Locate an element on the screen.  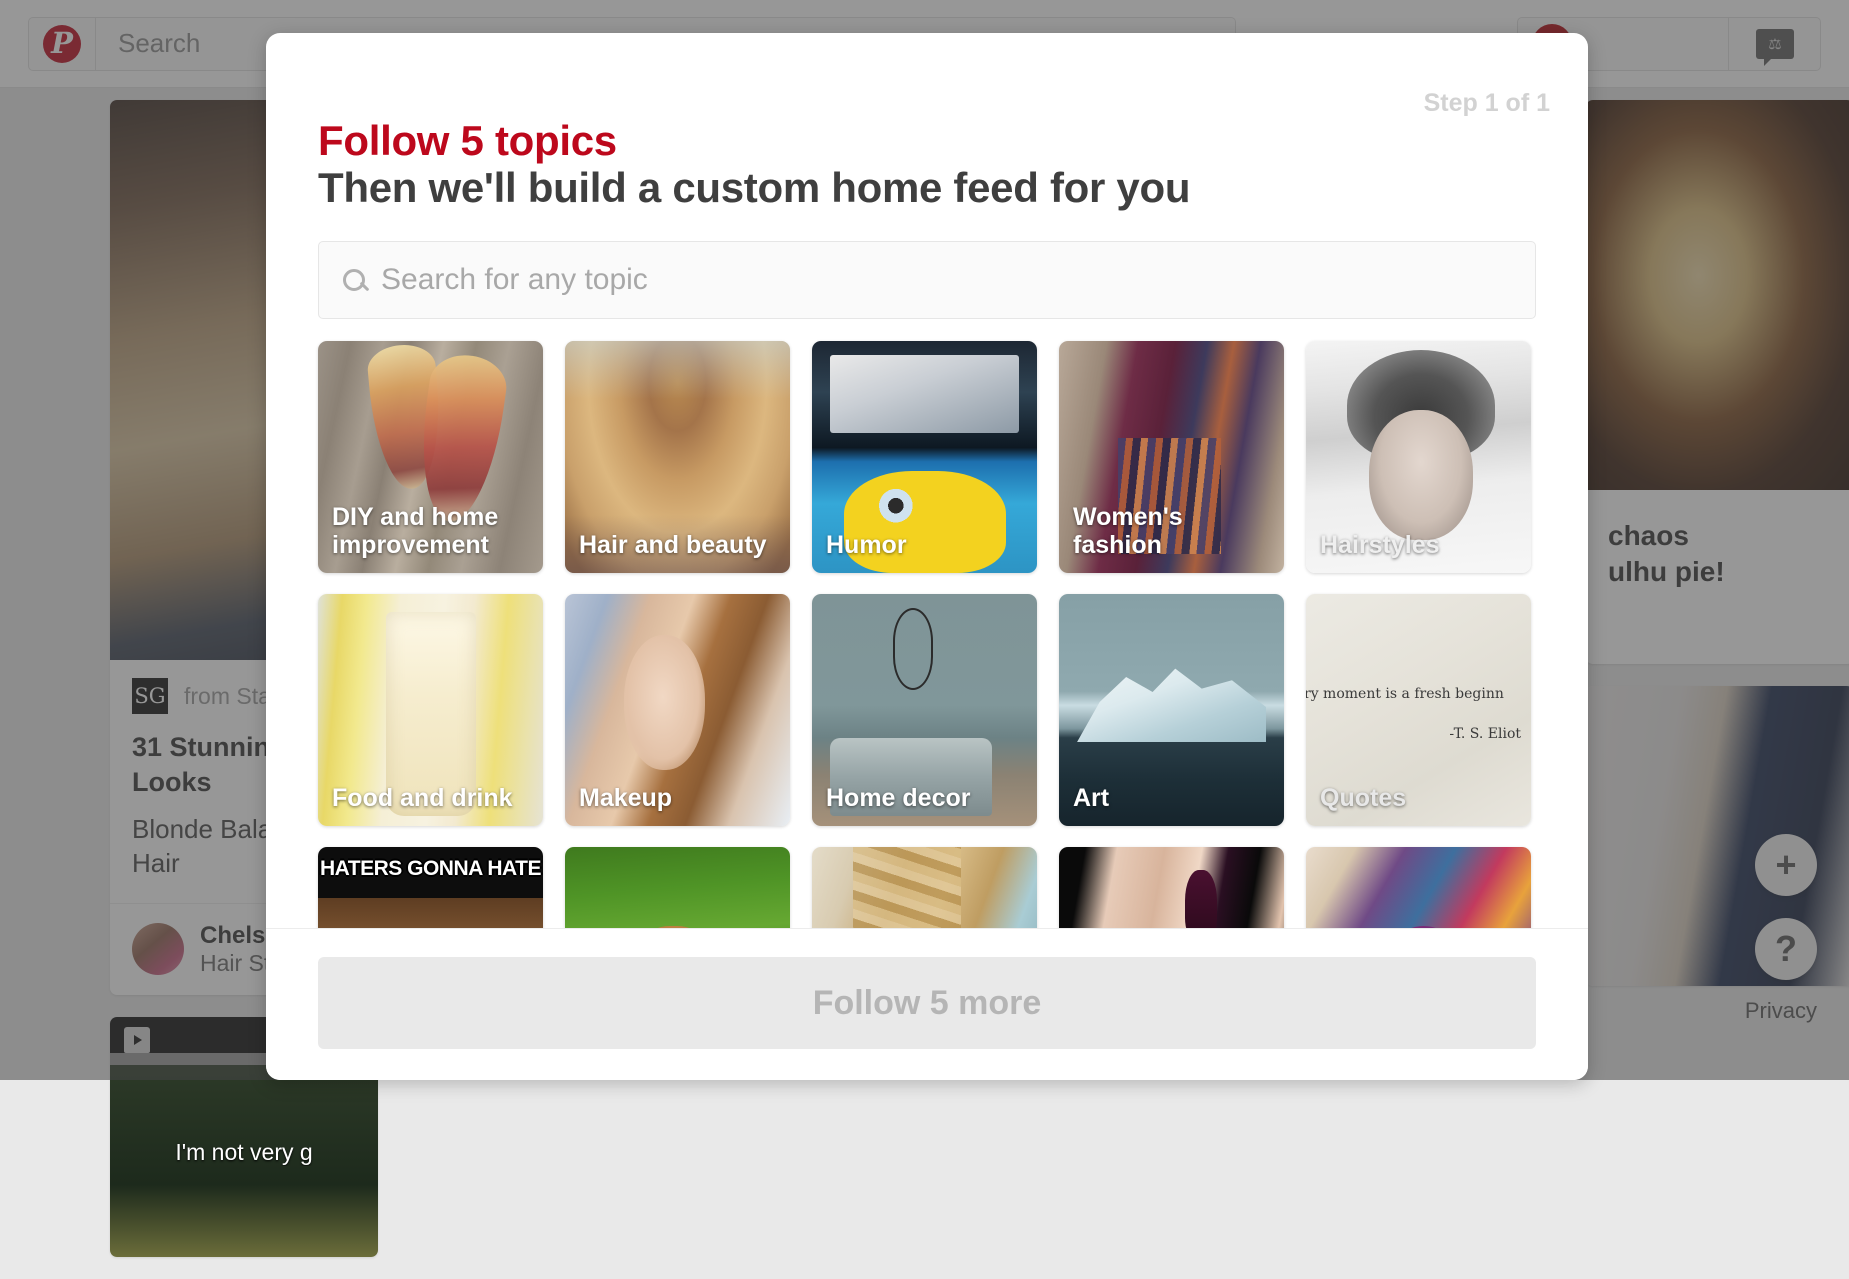
modal-footer: Follow 5 more is located at coordinates (927, 1004).